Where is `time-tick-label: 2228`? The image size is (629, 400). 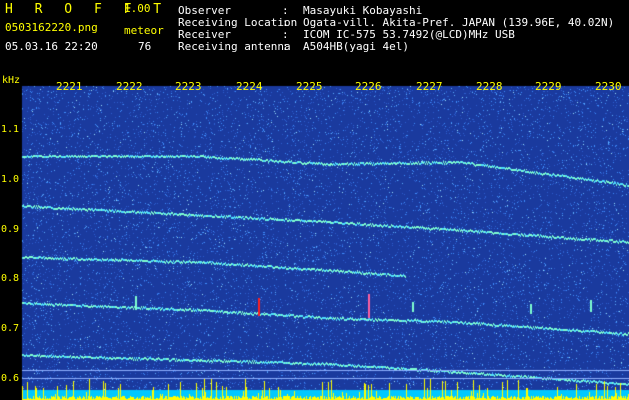 time-tick-label: 2228 is located at coordinates (489, 86).